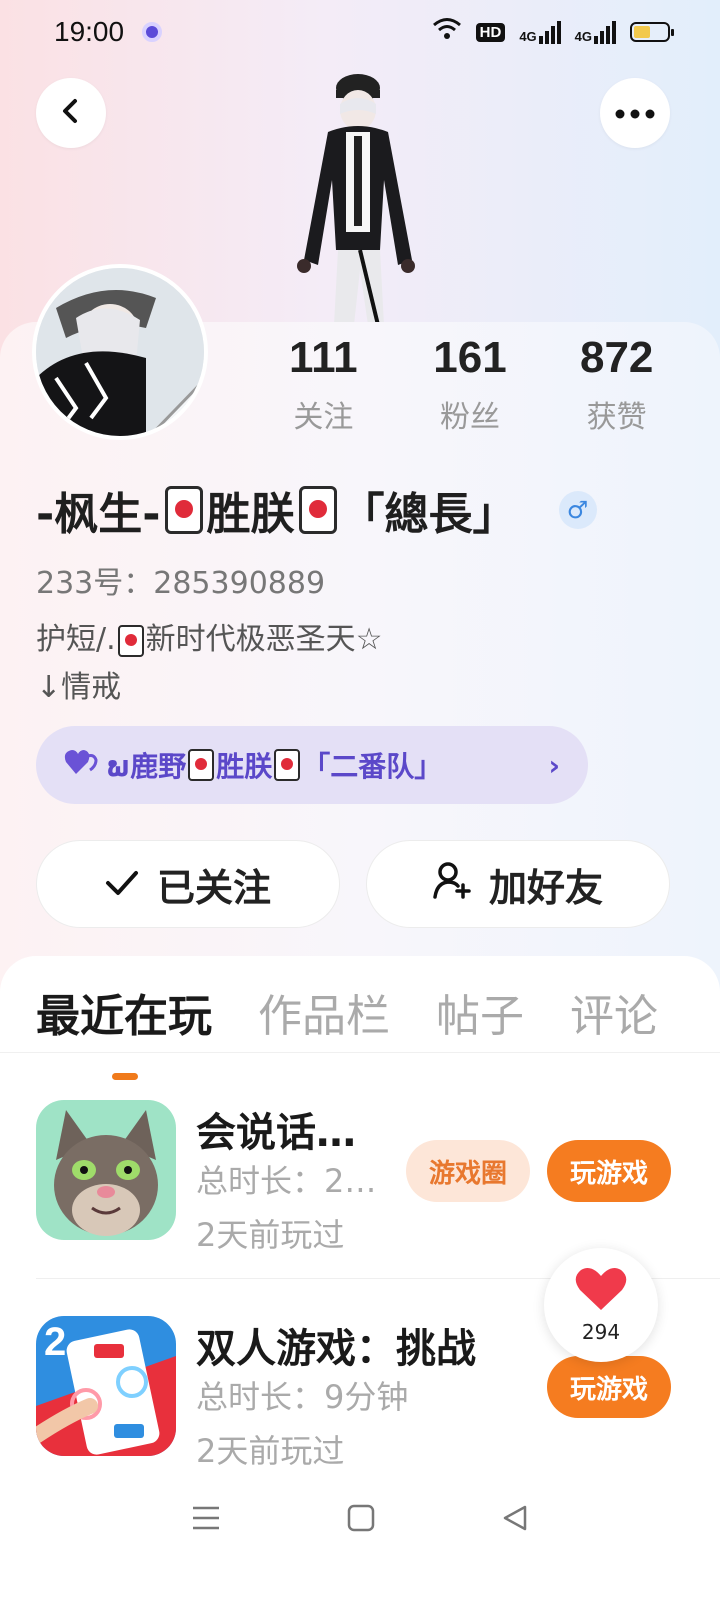  What do you see at coordinates (213, 887) in the screenshot?
I see `followed-label: 已关注` at bounding box center [213, 887].